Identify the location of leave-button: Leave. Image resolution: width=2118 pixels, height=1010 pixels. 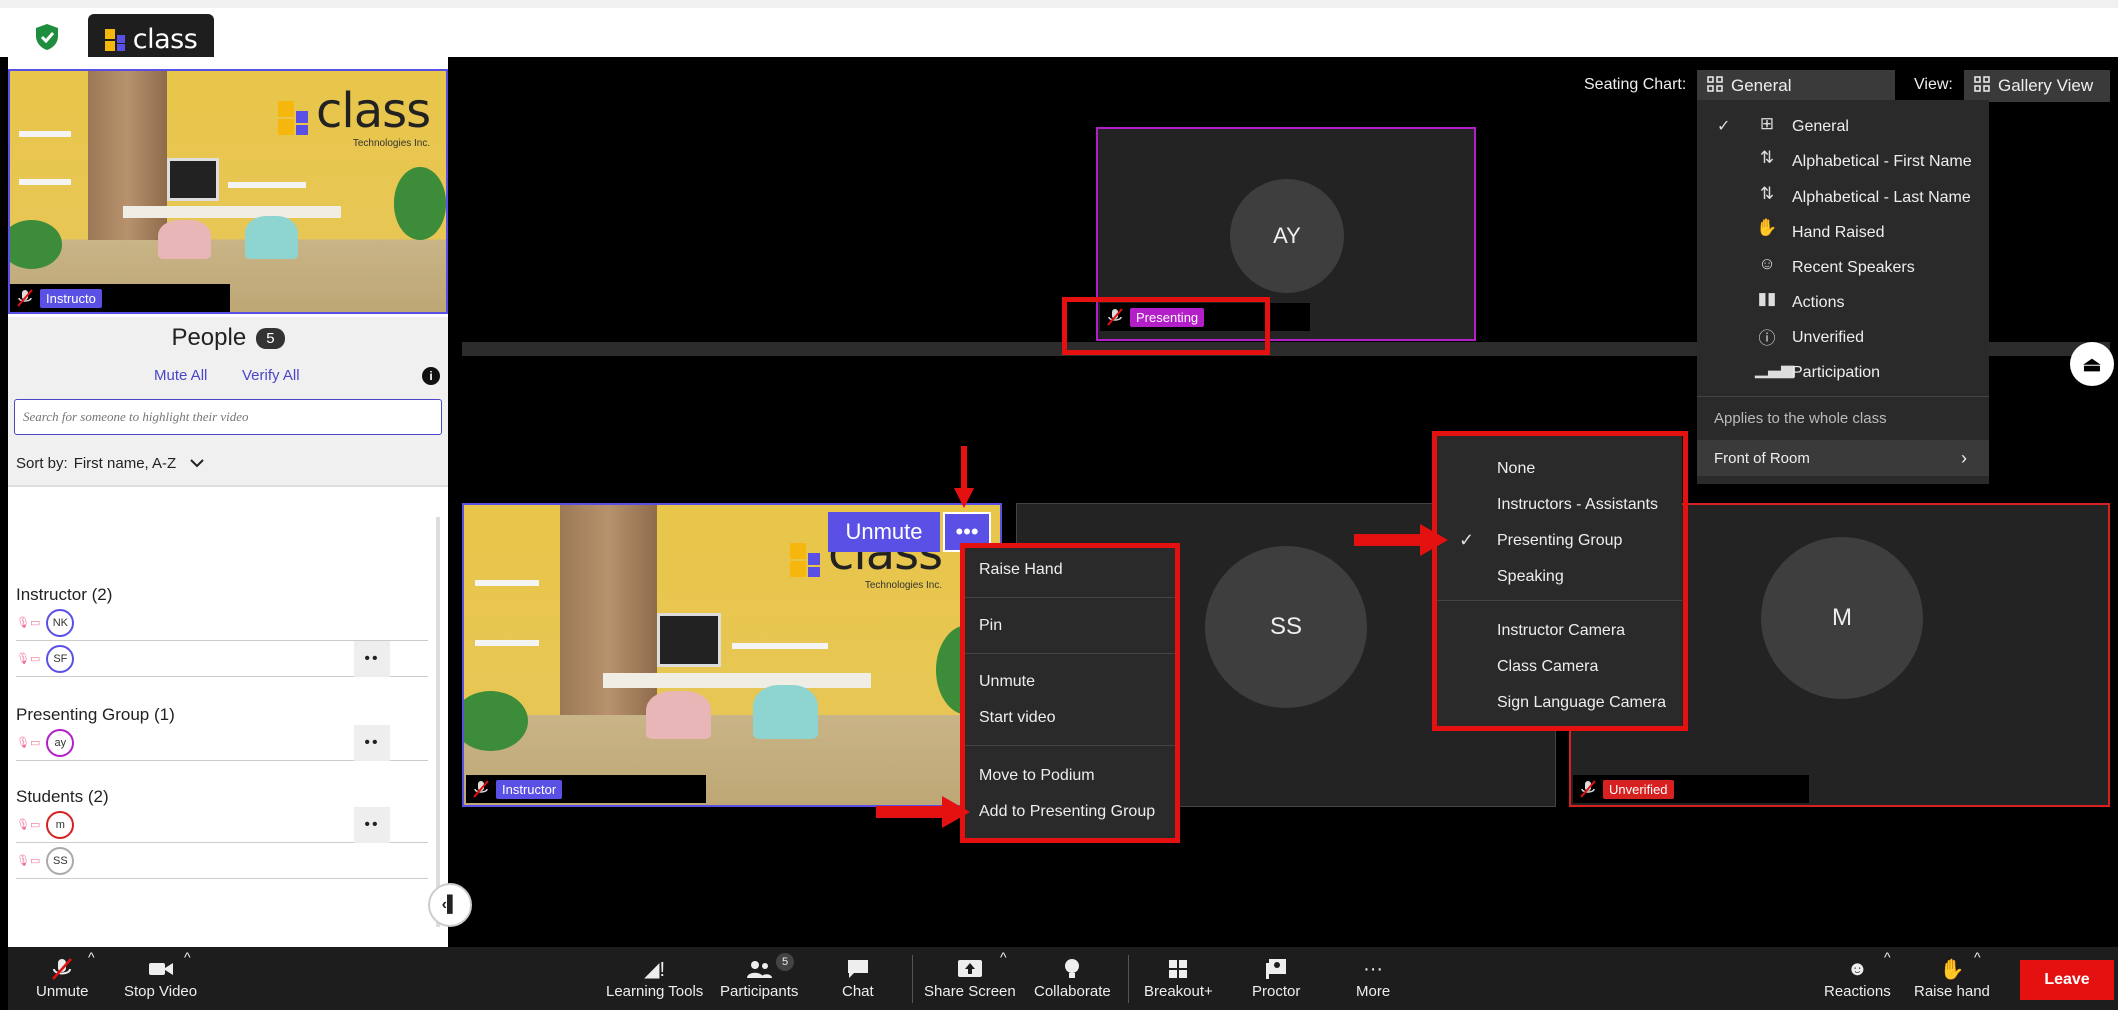
(2067, 980).